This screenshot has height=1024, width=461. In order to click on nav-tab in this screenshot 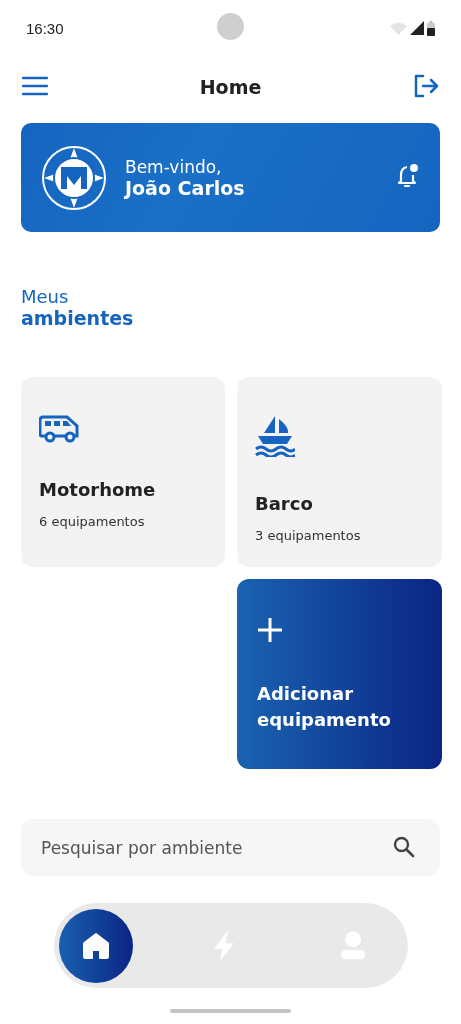, I will do `click(95, 945)`.